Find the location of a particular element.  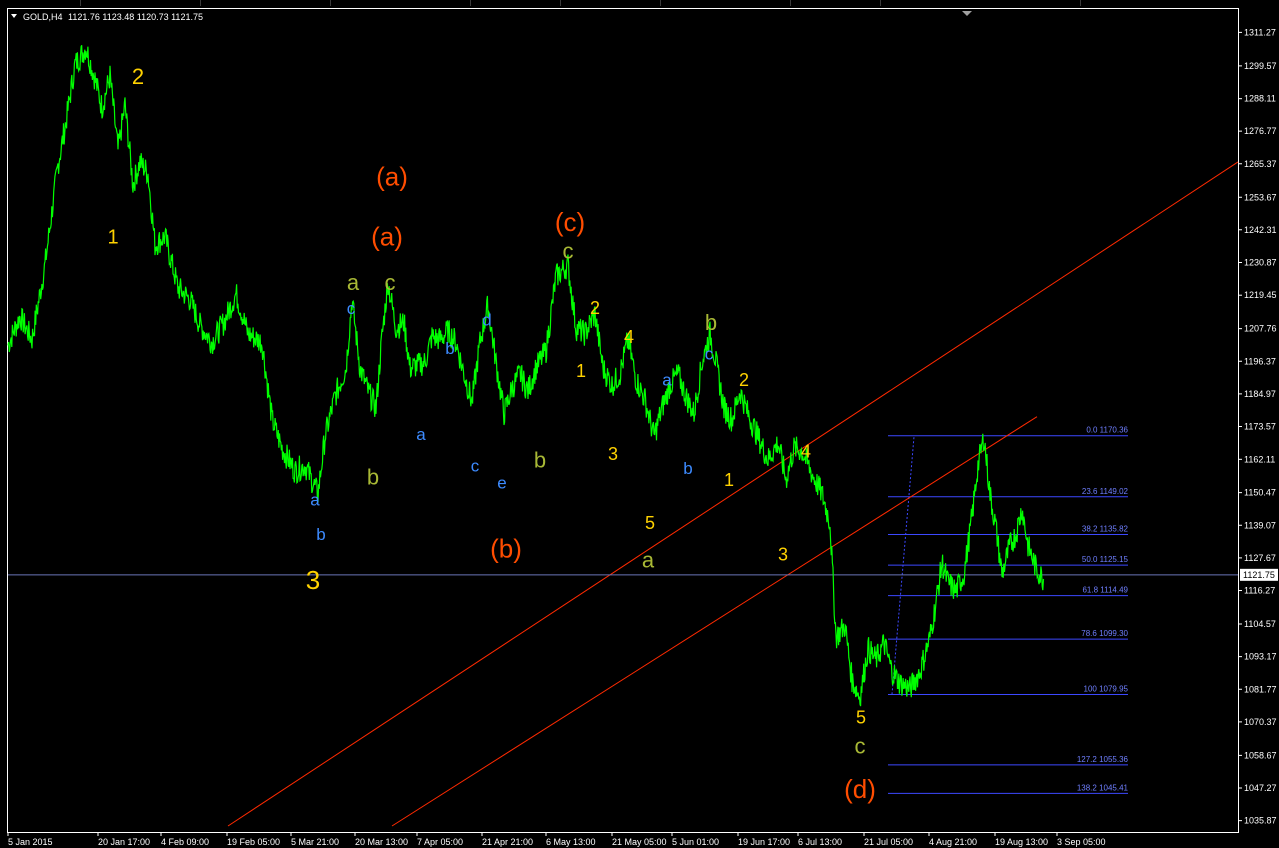

x-tick-label: 4 Feb 09:00 is located at coordinates (185, 842).